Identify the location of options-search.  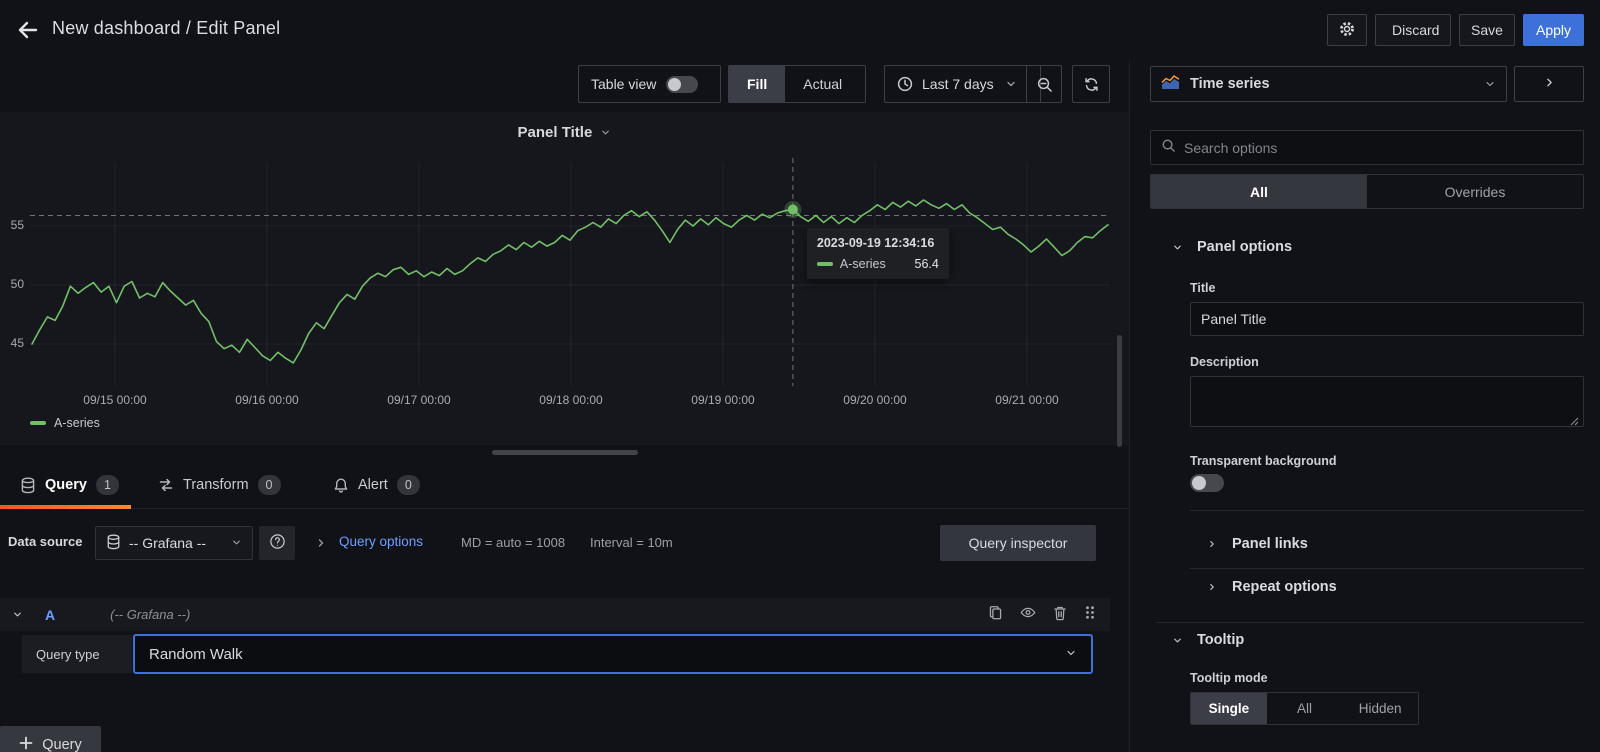
(1367, 147).